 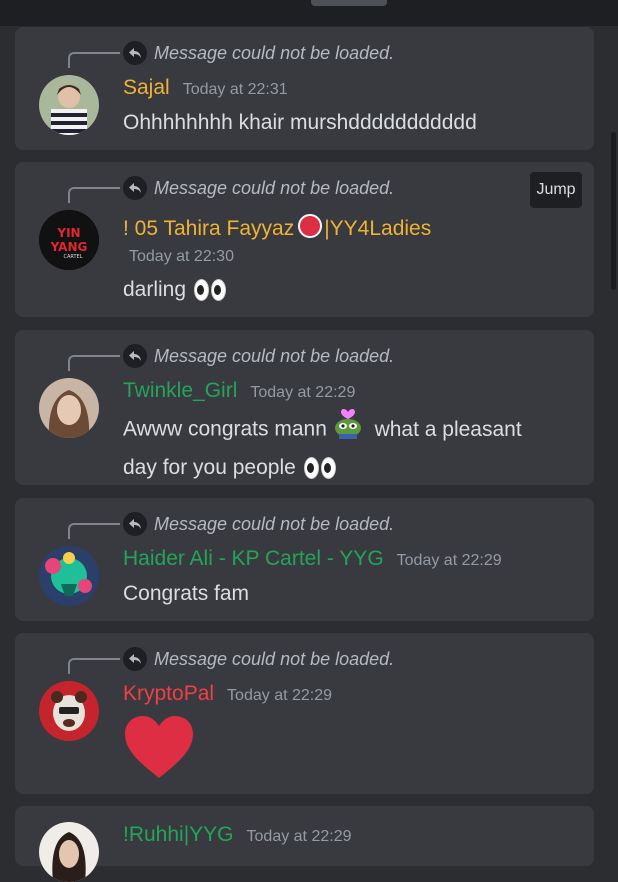 I want to click on avatar-logo-sub: CARTEL, so click(x=72, y=257).